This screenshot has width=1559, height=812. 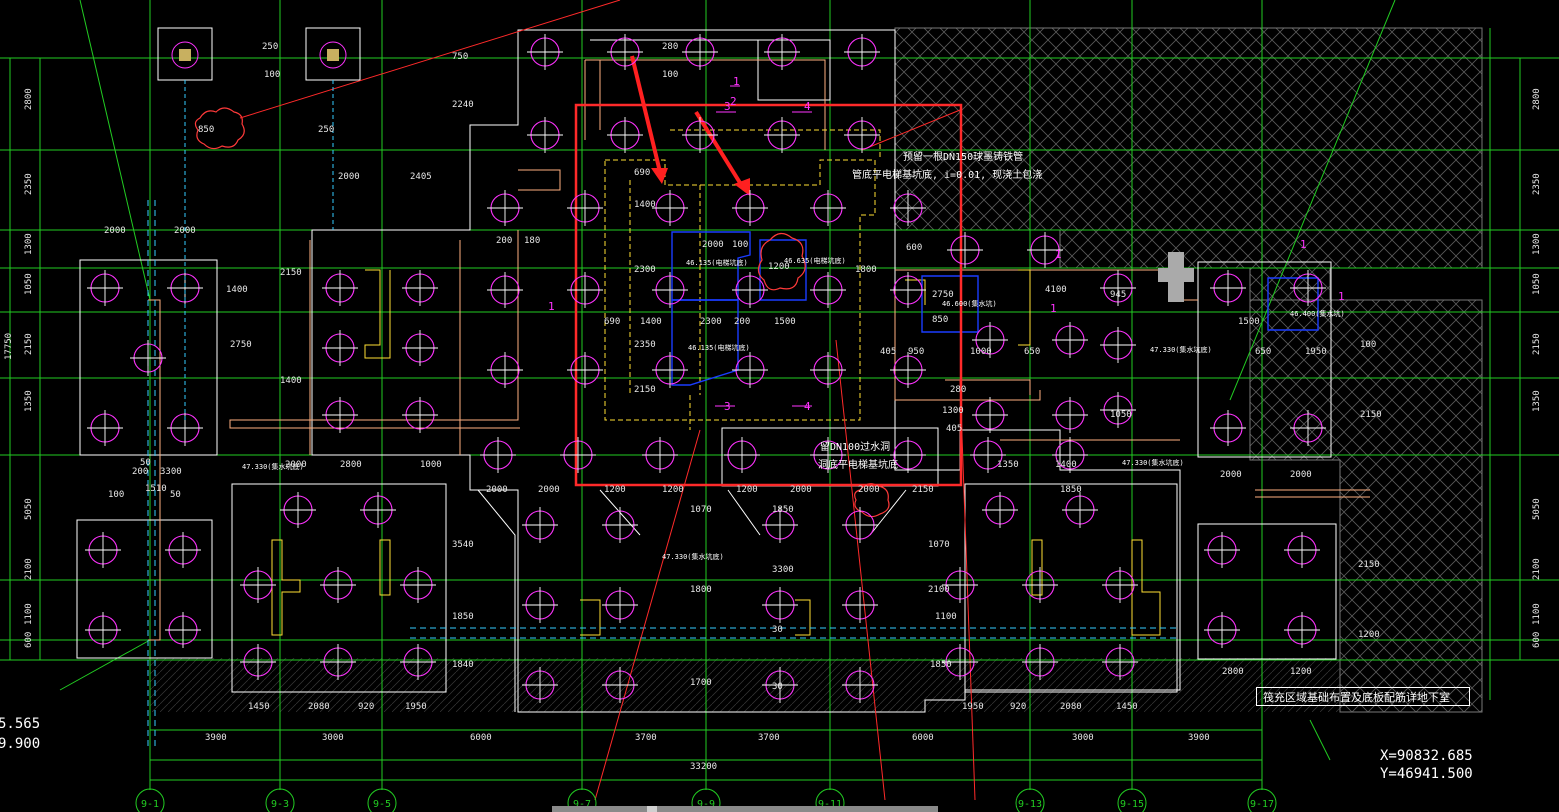 I want to click on horizontal-scrollbar, so click(x=745, y=809).